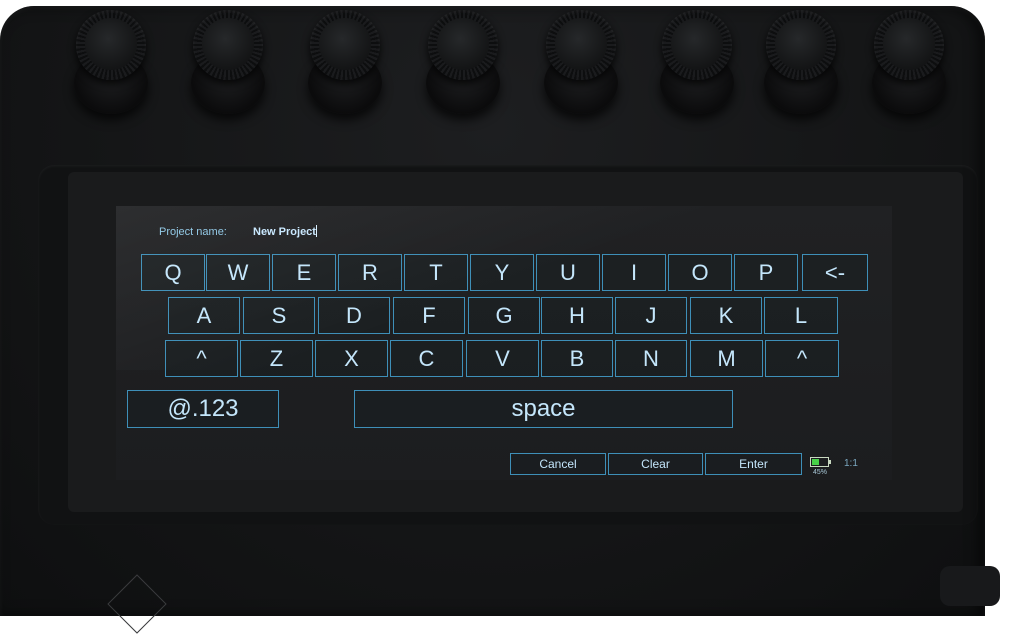 This screenshot has height=634, width=1024. What do you see at coordinates (502, 358) in the screenshot?
I see `key-v: V` at bounding box center [502, 358].